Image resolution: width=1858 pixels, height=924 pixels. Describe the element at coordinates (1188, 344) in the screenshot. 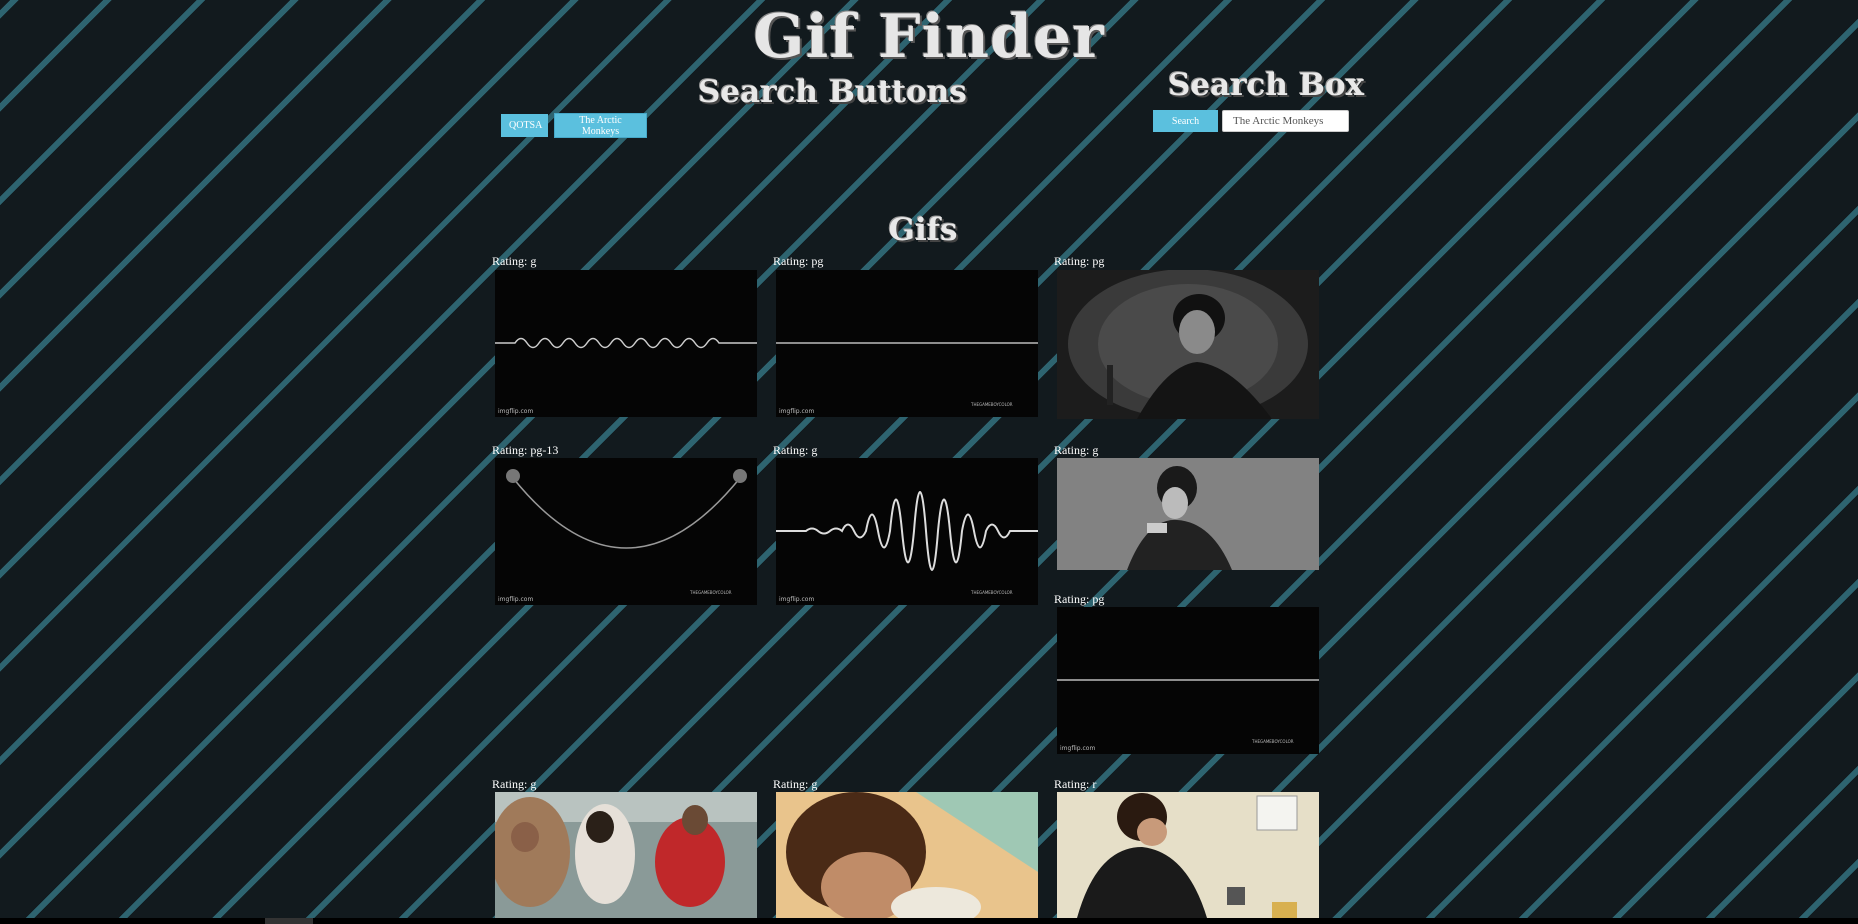

I see `gif-image-singer` at that location.